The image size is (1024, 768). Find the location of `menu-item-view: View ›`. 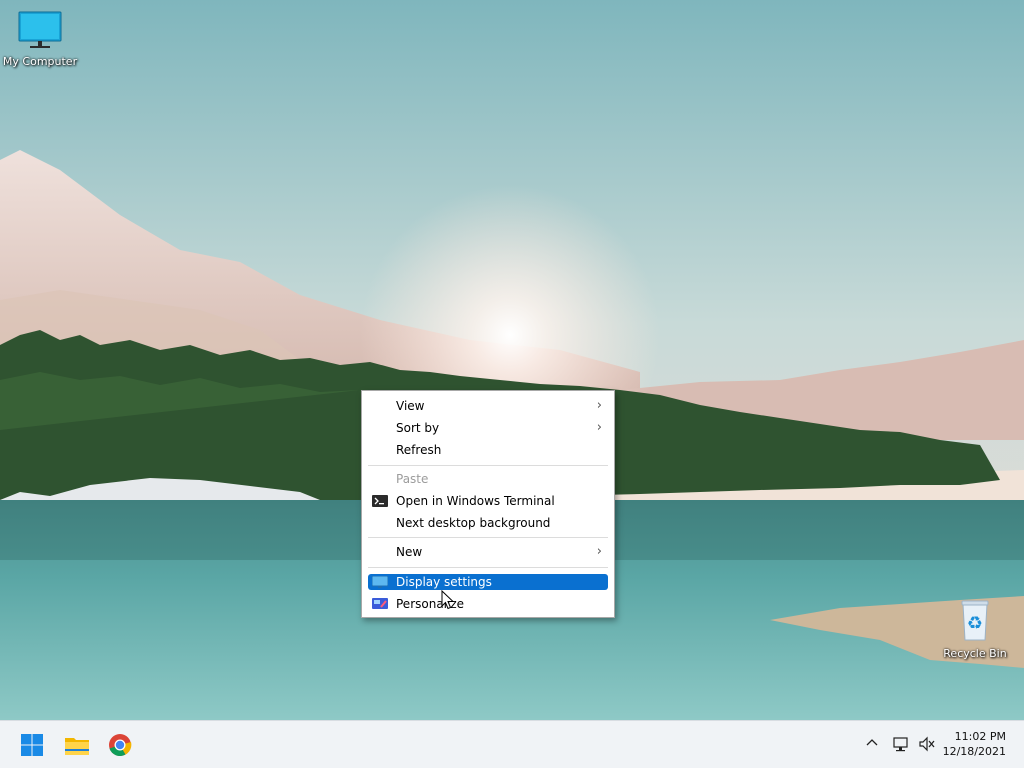

menu-item-view: View › is located at coordinates (488, 406).